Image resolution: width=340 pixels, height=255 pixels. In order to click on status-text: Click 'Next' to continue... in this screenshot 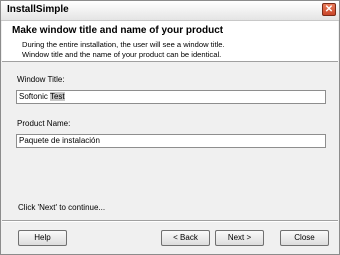, I will do `click(62, 207)`.